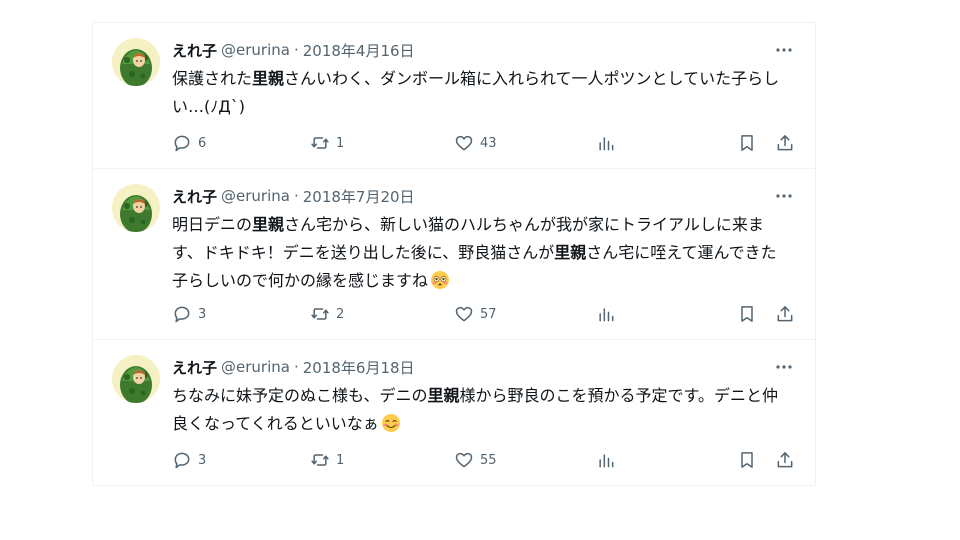  I want to click on text-segment: ちなみに妹予定のぬこ様も、デニの, so click(300, 395).